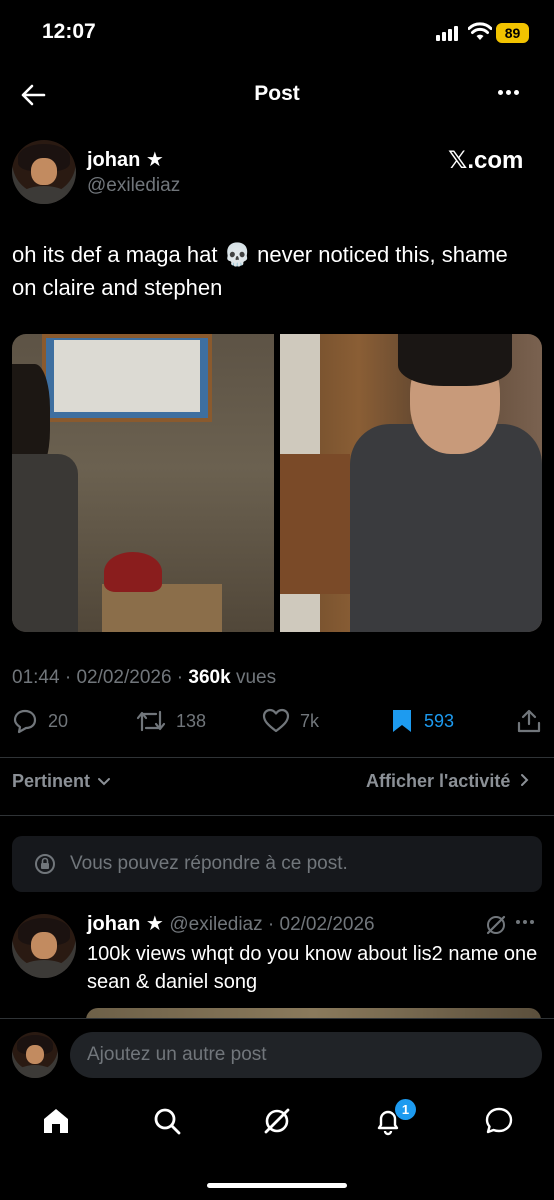  I want to click on grok-tab-icon, so click(277, 1121).